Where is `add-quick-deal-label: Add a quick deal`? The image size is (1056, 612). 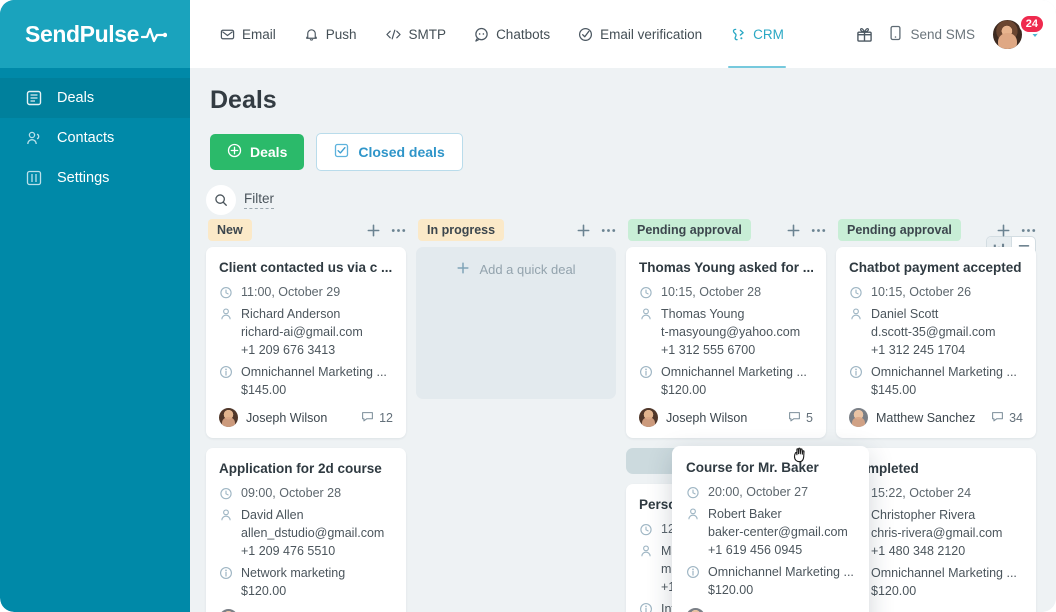
add-quick-deal-label: Add a quick deal is located at coordinates (527, 269).